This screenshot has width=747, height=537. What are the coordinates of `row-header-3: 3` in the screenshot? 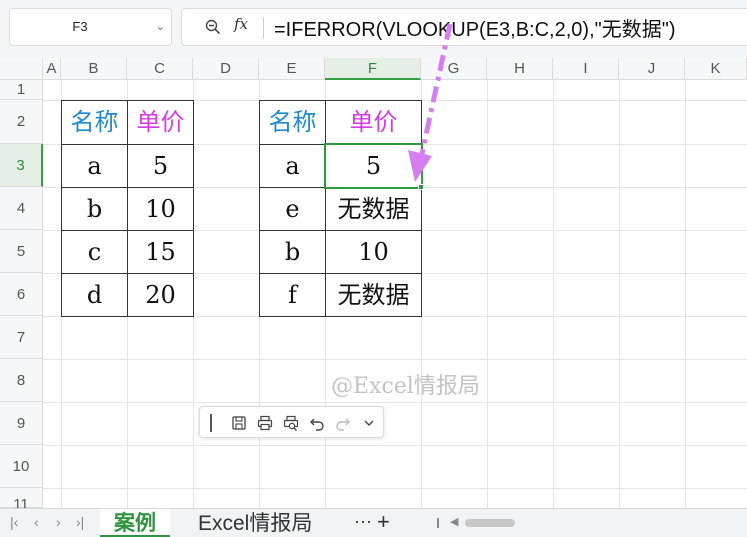 It's located at (21, 165).